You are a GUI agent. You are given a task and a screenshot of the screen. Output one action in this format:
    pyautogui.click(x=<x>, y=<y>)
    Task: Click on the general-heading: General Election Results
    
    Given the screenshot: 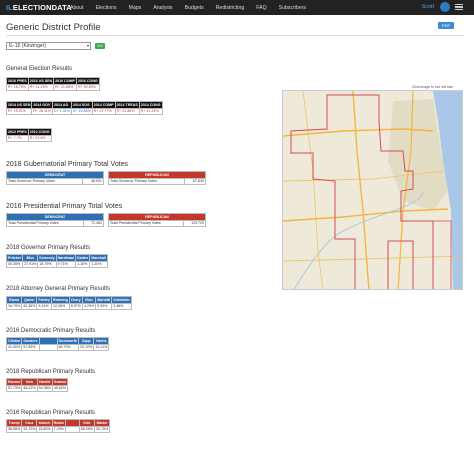 What is the action you would take?
    pyautogui.click(x=39, y=69)
    